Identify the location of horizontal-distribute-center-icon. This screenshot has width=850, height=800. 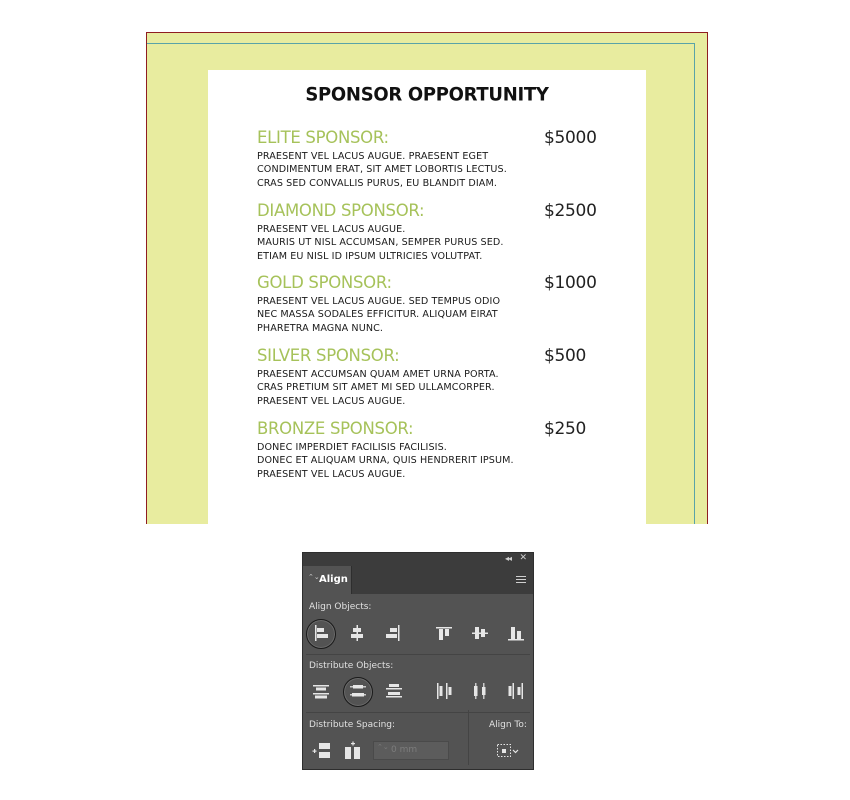
(480, 691).